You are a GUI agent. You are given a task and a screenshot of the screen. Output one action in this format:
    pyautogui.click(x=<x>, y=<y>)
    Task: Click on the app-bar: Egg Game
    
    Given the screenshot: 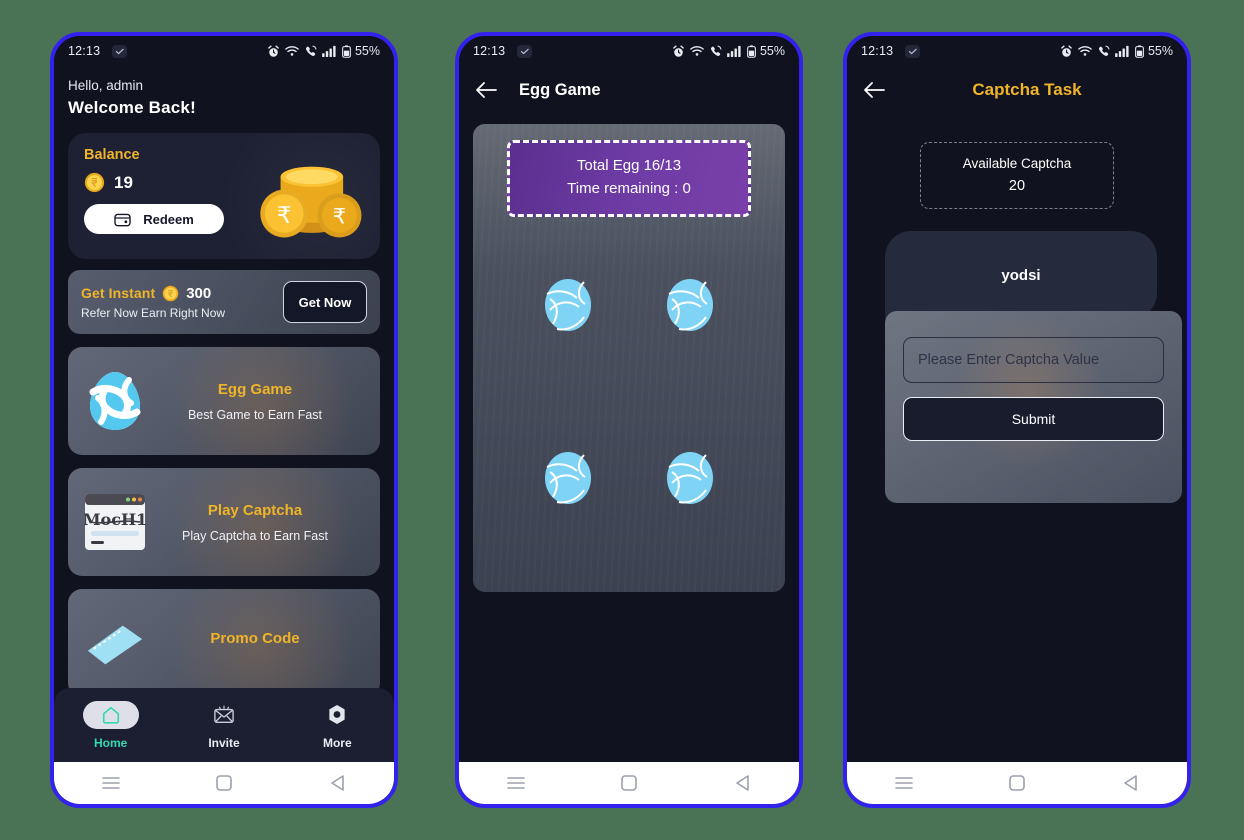 What is the action you would take?
    pyautogui.click(x=629, y=90)
    